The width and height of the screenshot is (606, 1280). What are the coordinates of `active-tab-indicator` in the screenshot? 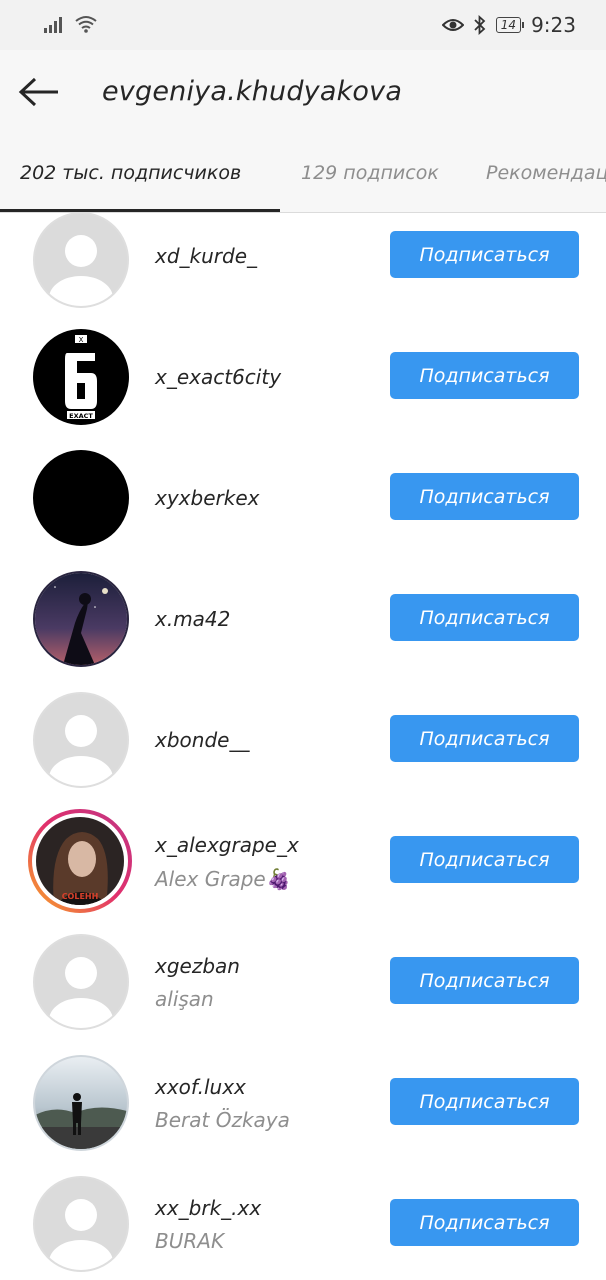 It's located at (140, 210).